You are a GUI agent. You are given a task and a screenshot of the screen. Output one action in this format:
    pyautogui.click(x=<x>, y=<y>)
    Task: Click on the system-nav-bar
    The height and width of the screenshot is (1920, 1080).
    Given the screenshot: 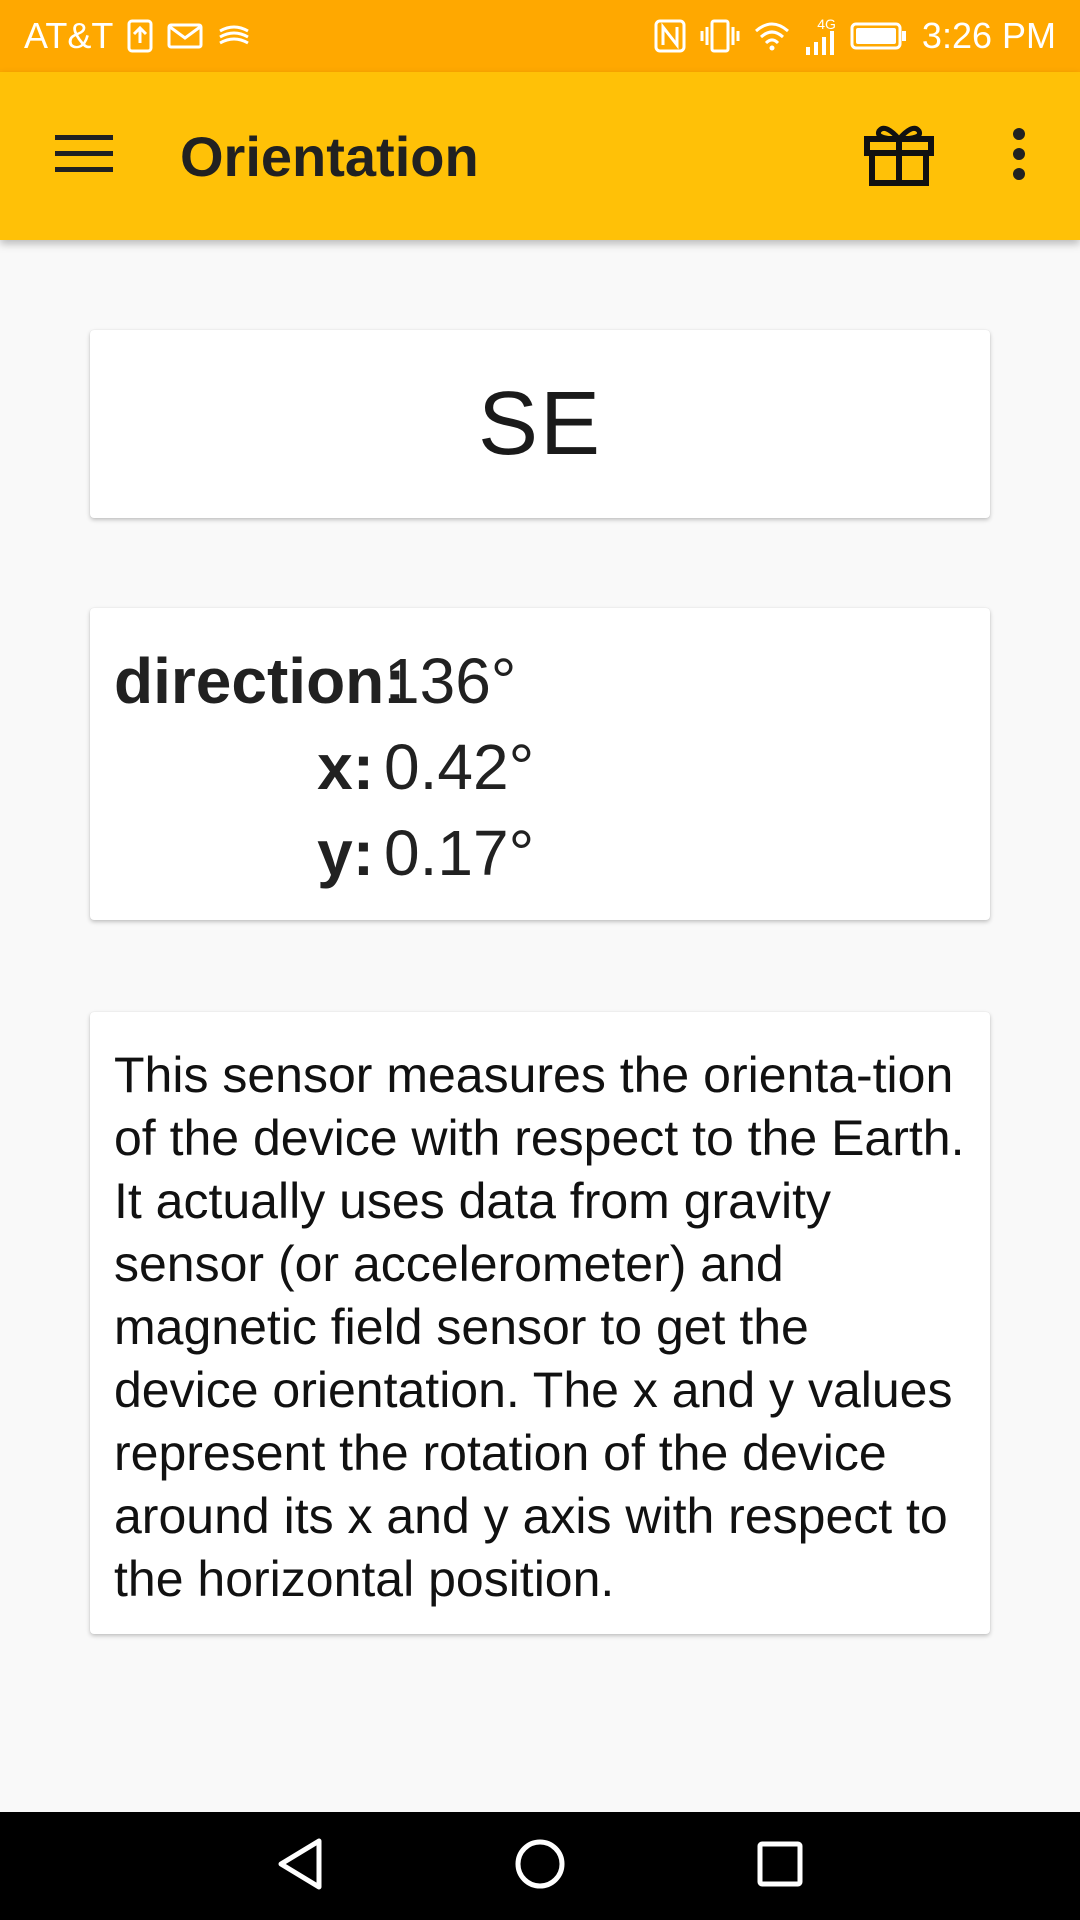 What is the action you would take?
    pyautogui.click(x=540, y=1866)
    